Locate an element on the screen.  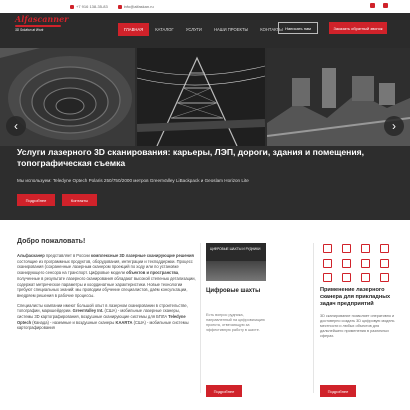
tower-icon is located at coordinates (326, 248).